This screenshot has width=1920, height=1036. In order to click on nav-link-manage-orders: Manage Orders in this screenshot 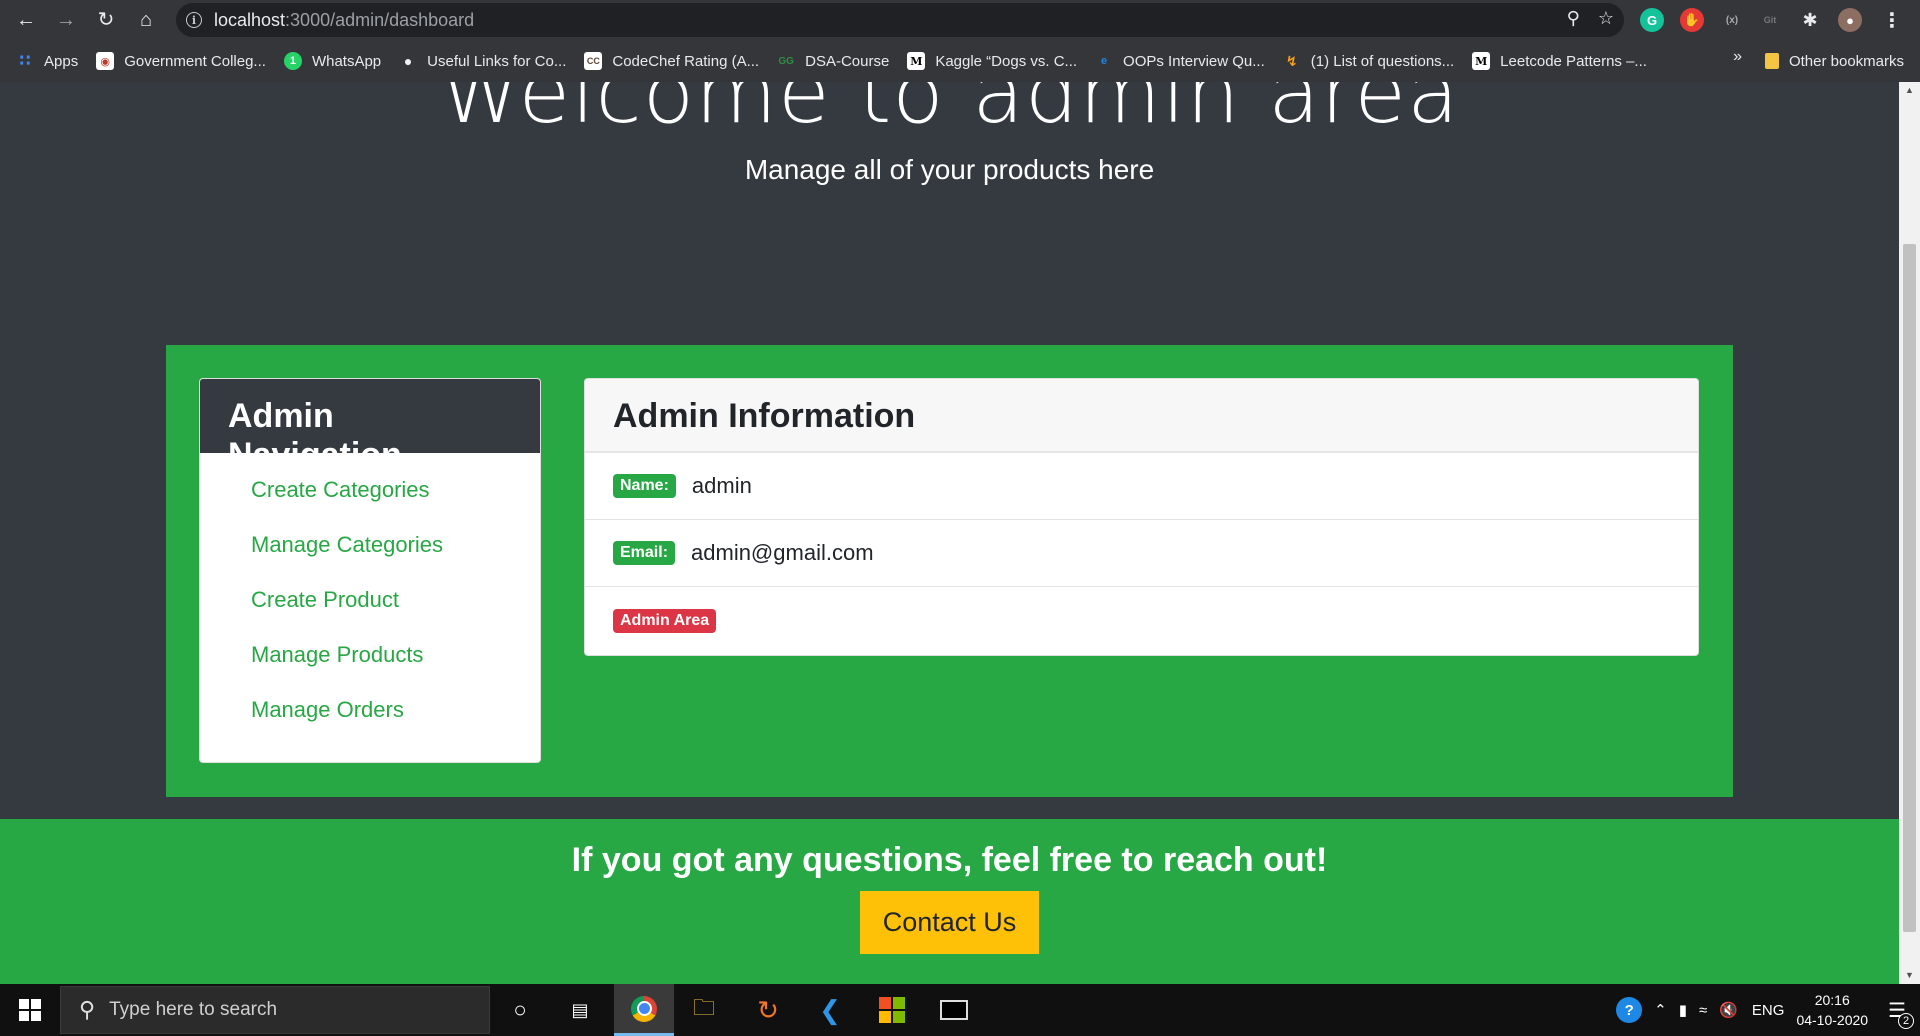, I will do `click(395, 722)`.